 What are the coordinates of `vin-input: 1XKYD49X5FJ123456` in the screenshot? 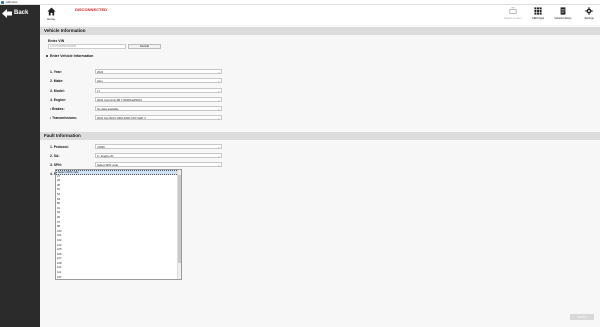 It's located at (87, 46).